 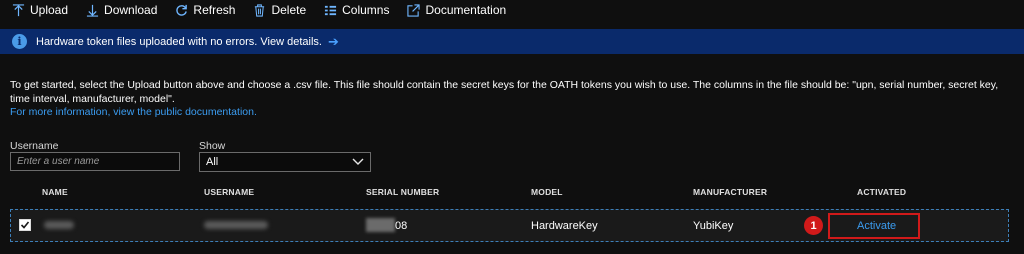 What do you see at coordinates (214, 10) in the screenshot?
I see `refresh-label: Refresh` at bounding box center [214, 10].